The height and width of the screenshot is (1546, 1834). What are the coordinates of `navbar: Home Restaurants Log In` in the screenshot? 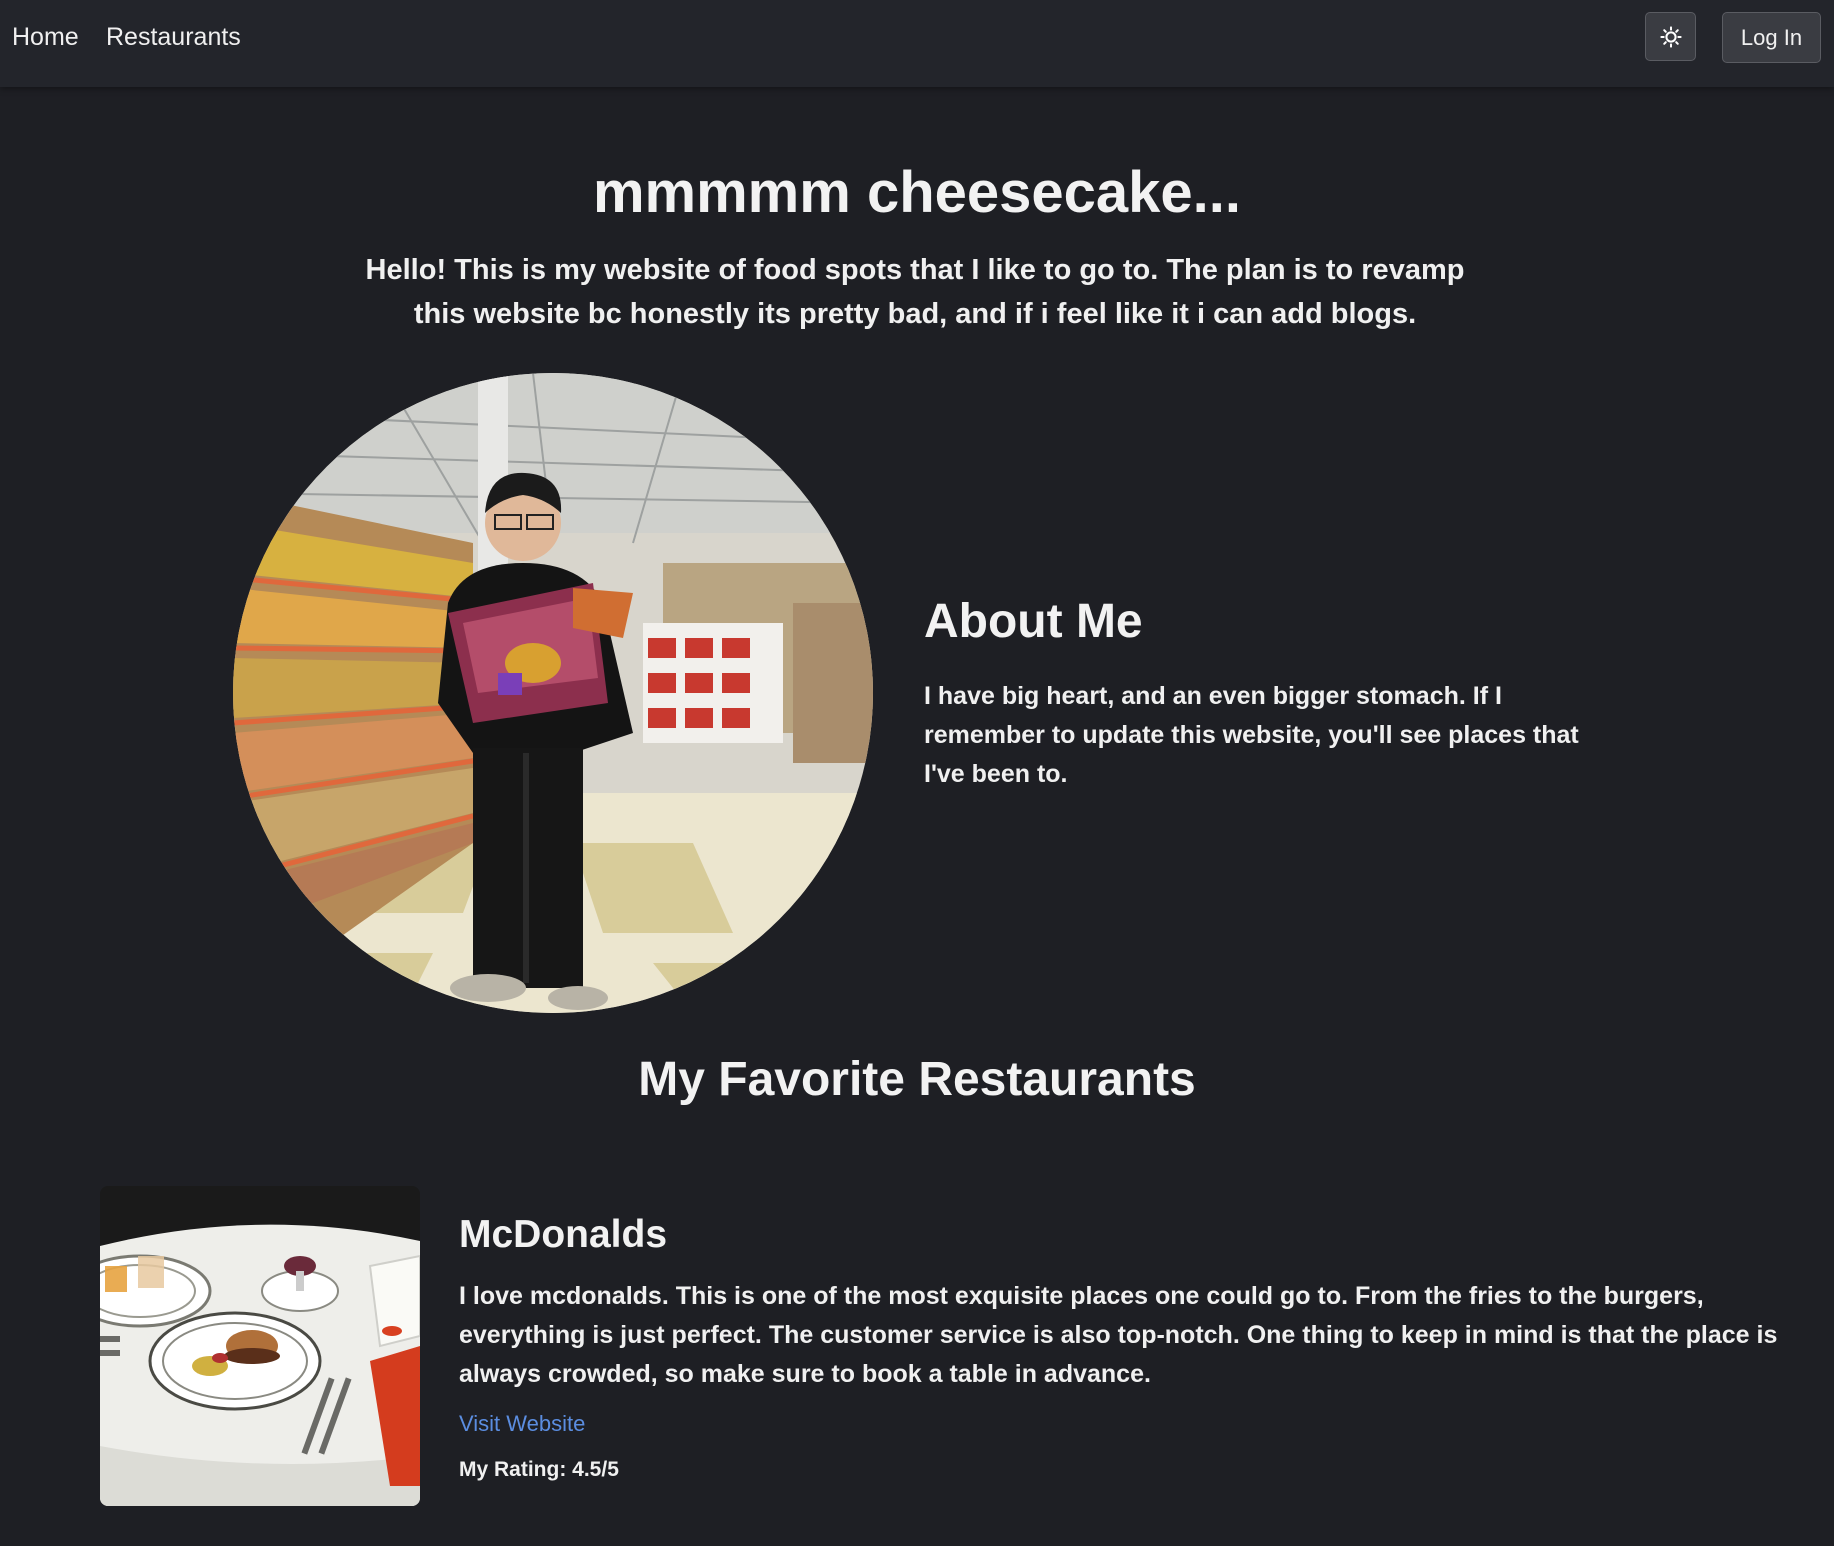 It's located at (917, 43).